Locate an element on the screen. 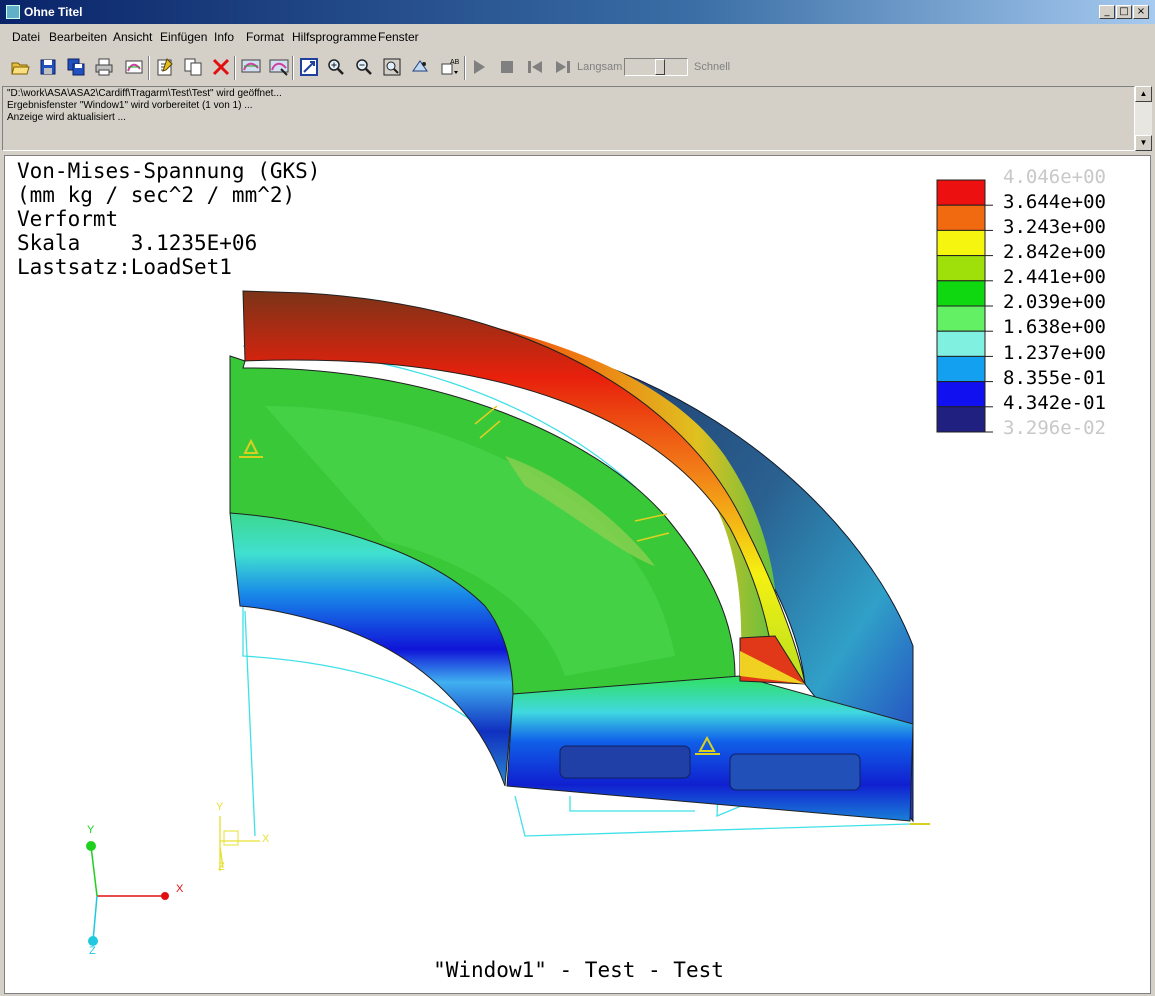 Image resolution: width=1155 pixels, height=996 pixels. label-icon: AB is located at coordinates (450, 67).